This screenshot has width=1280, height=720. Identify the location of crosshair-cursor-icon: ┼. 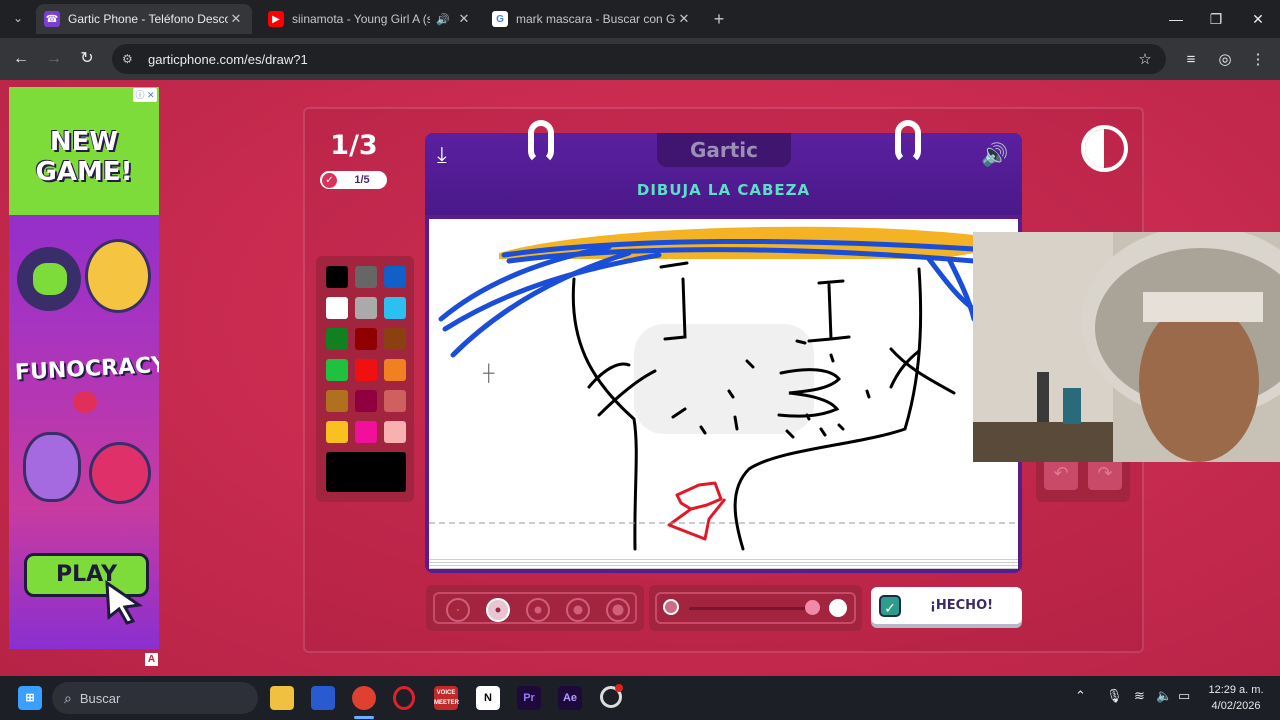
(489, 373).